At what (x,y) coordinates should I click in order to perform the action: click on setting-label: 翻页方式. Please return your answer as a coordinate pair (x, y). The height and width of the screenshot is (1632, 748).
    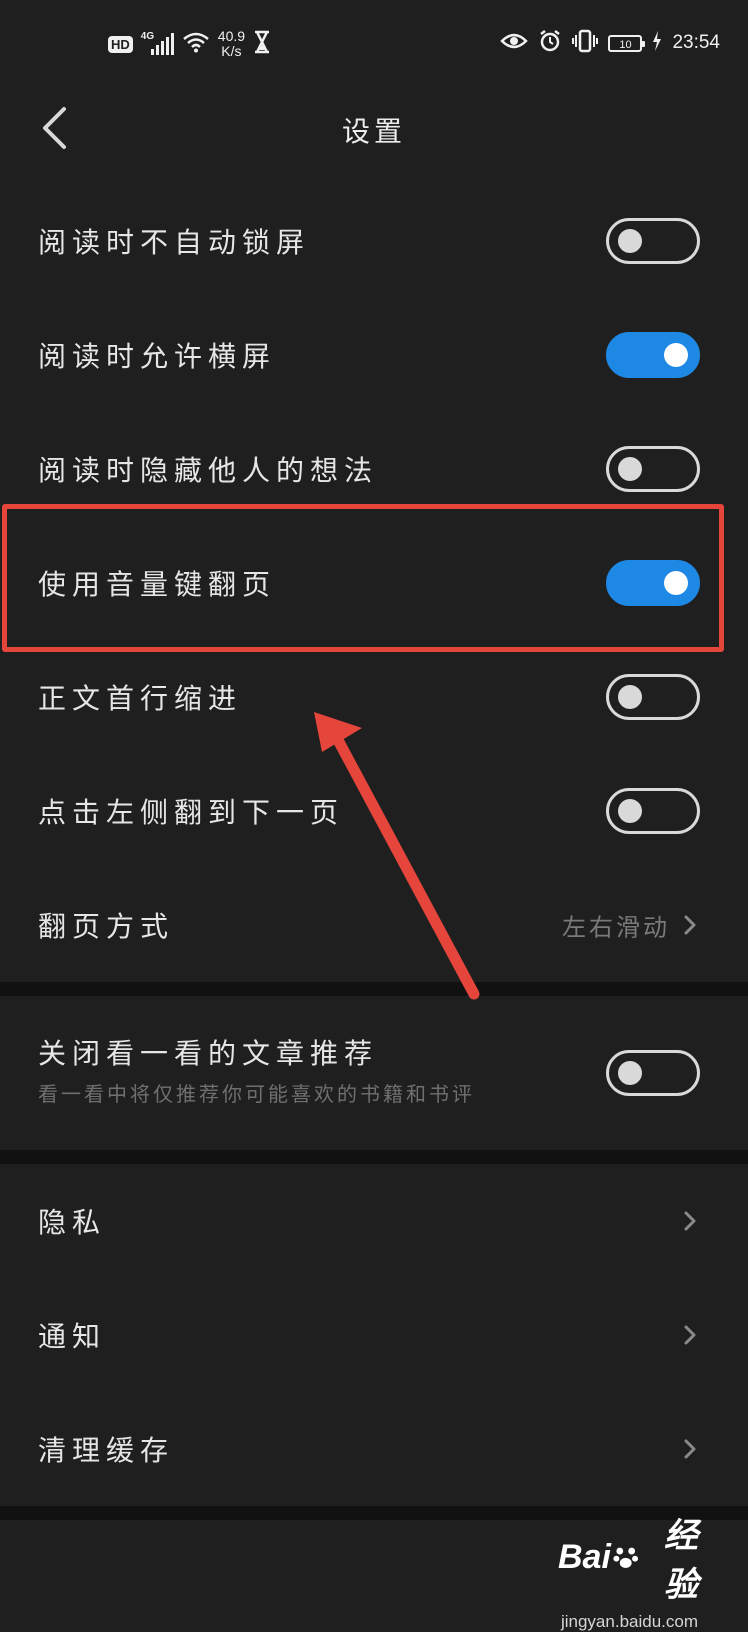
    Looking at the image, I should click on (106, 926).